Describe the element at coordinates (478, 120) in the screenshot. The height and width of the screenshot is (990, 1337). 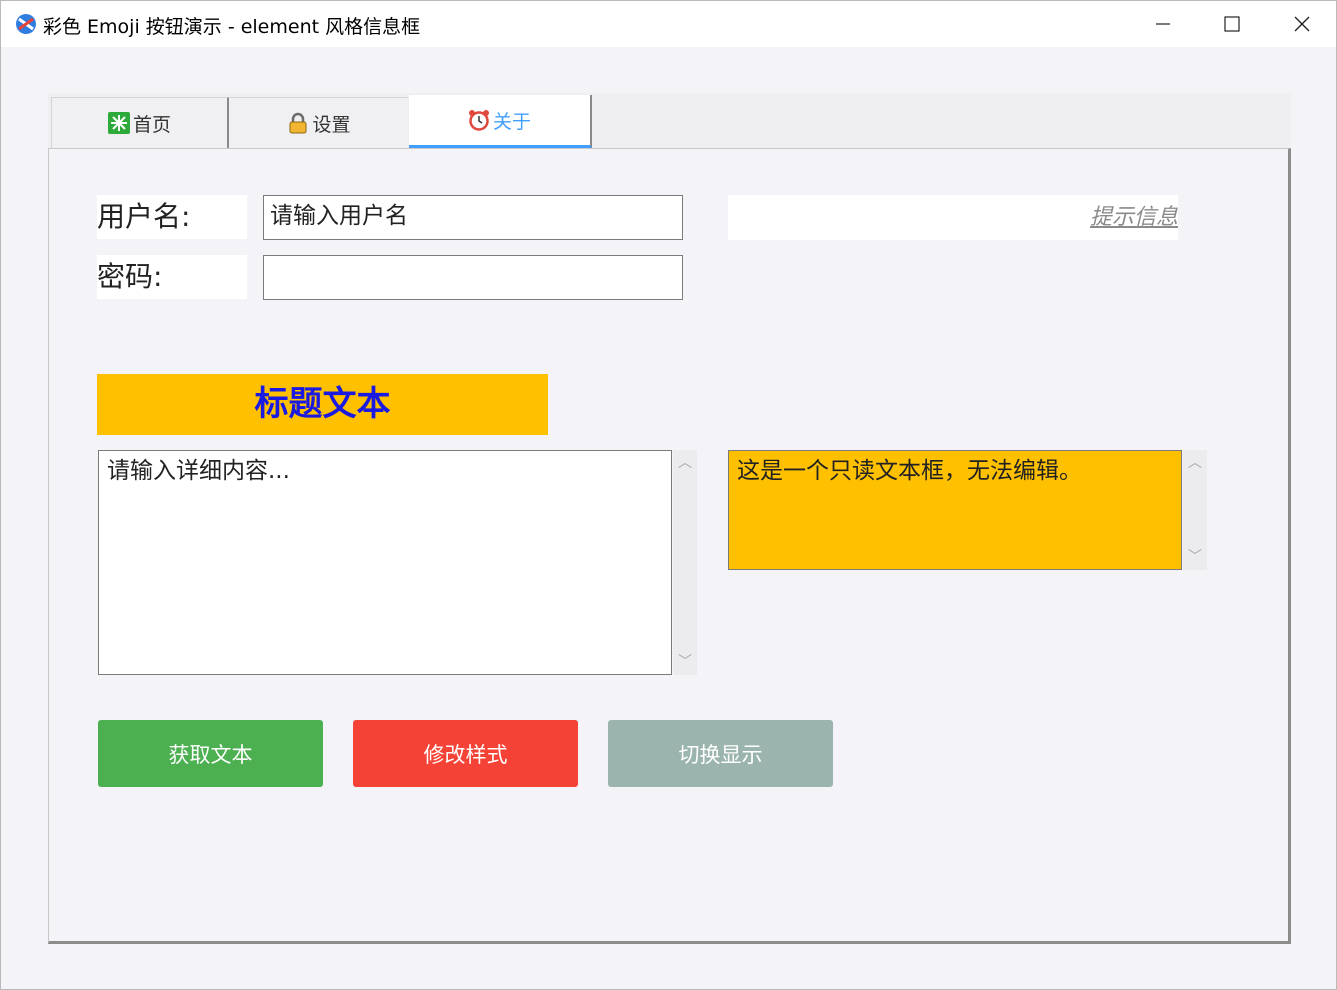
I see `alarm-clock-icon` at that location.